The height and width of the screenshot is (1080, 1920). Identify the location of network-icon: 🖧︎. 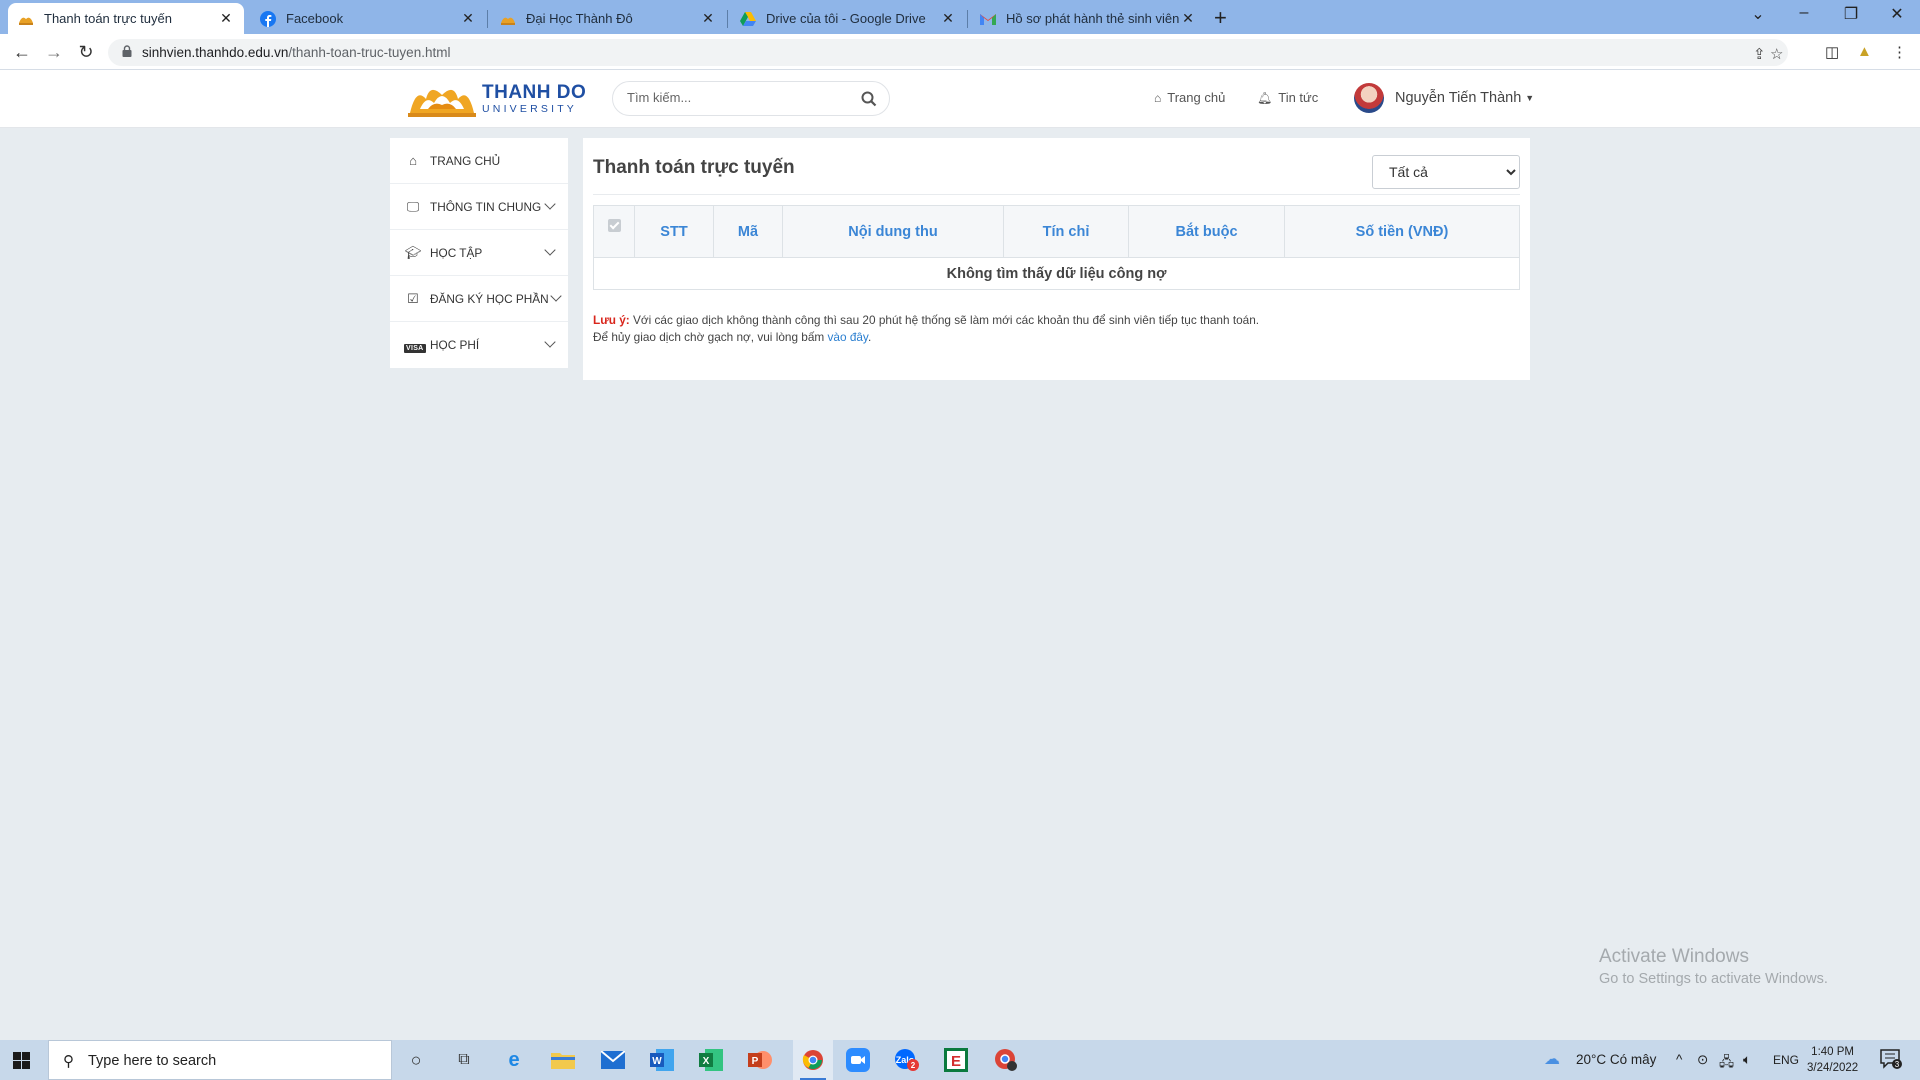
(1726, 1063).